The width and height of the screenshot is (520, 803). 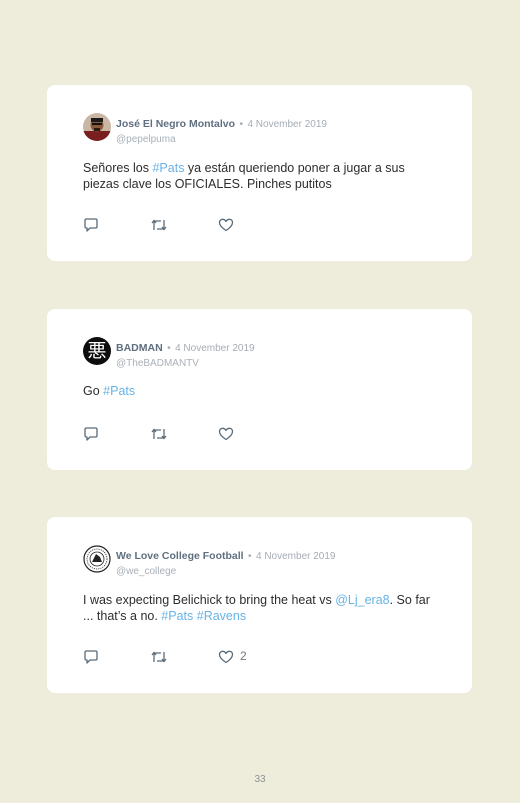 I want to click on author-handle: @pepelpuma, so click(x=221, y=139).